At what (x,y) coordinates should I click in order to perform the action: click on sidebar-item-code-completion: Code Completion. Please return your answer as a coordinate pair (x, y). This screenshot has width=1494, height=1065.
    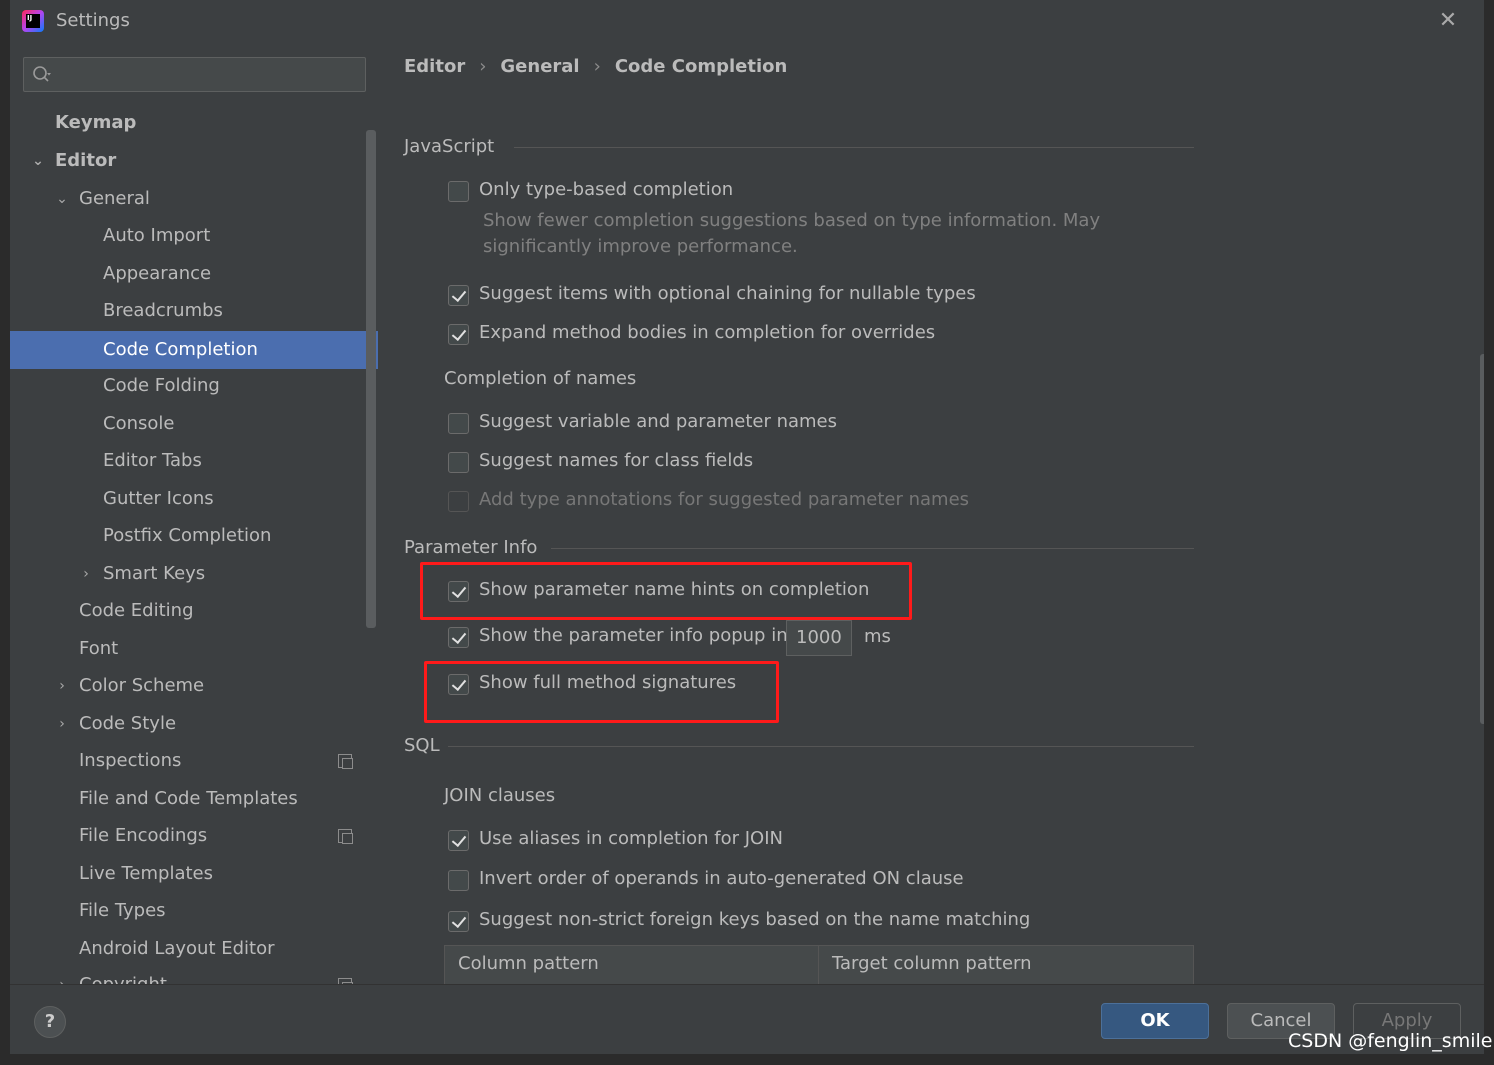
    Looking at the image, I should click on (194, 350).